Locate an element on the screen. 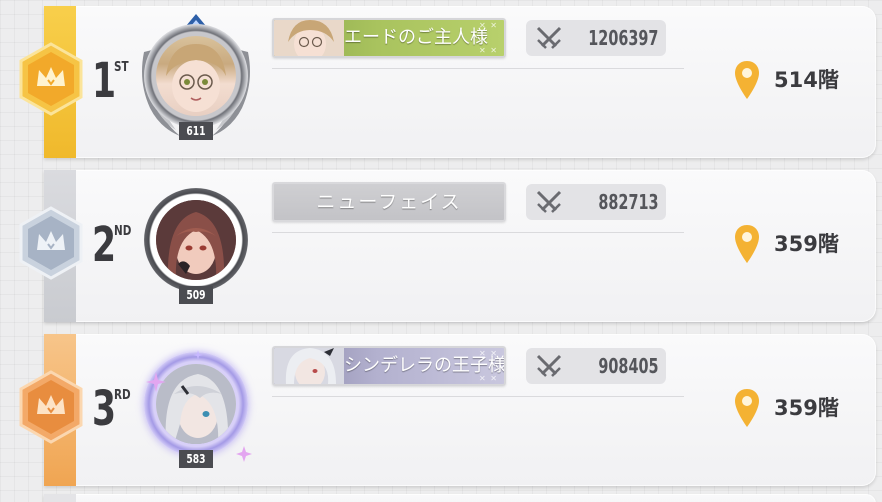 The width and height of the screenshot is (882, 502). rank-label: 2 ND is located at coordinates (117, 248).